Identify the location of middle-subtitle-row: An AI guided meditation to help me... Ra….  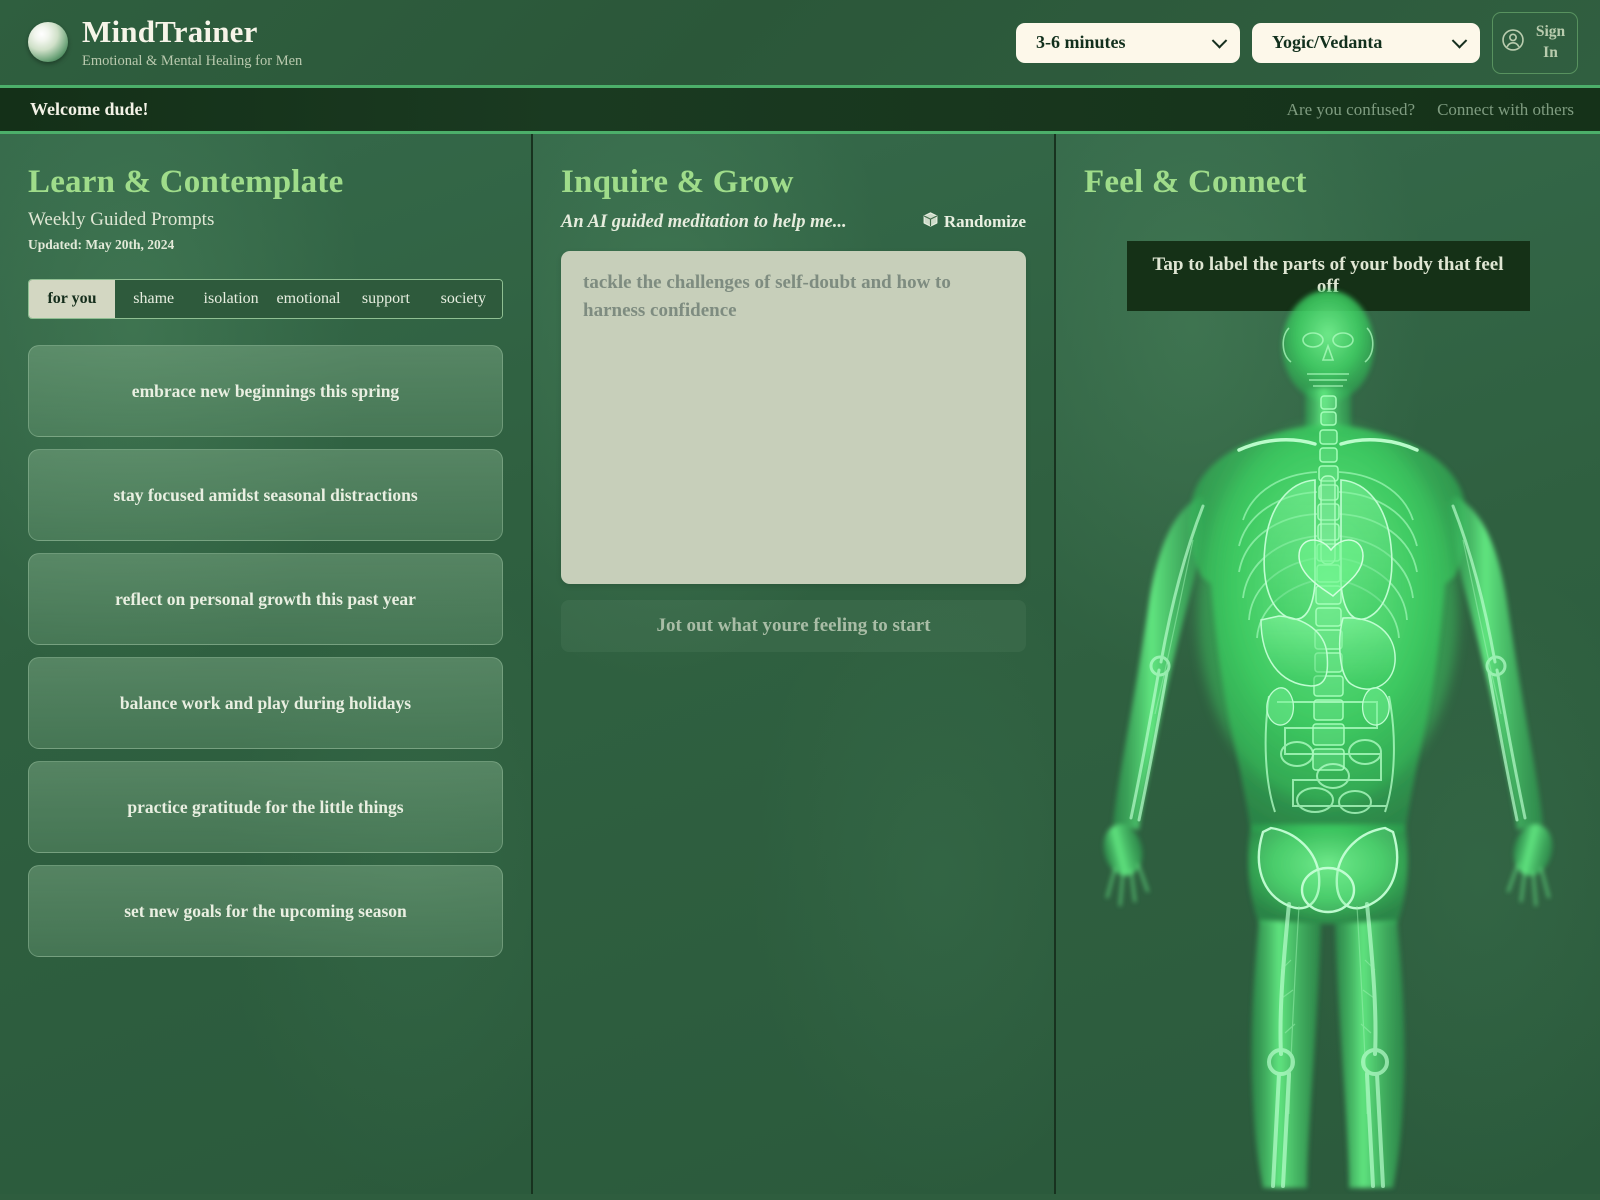
(793, 222).